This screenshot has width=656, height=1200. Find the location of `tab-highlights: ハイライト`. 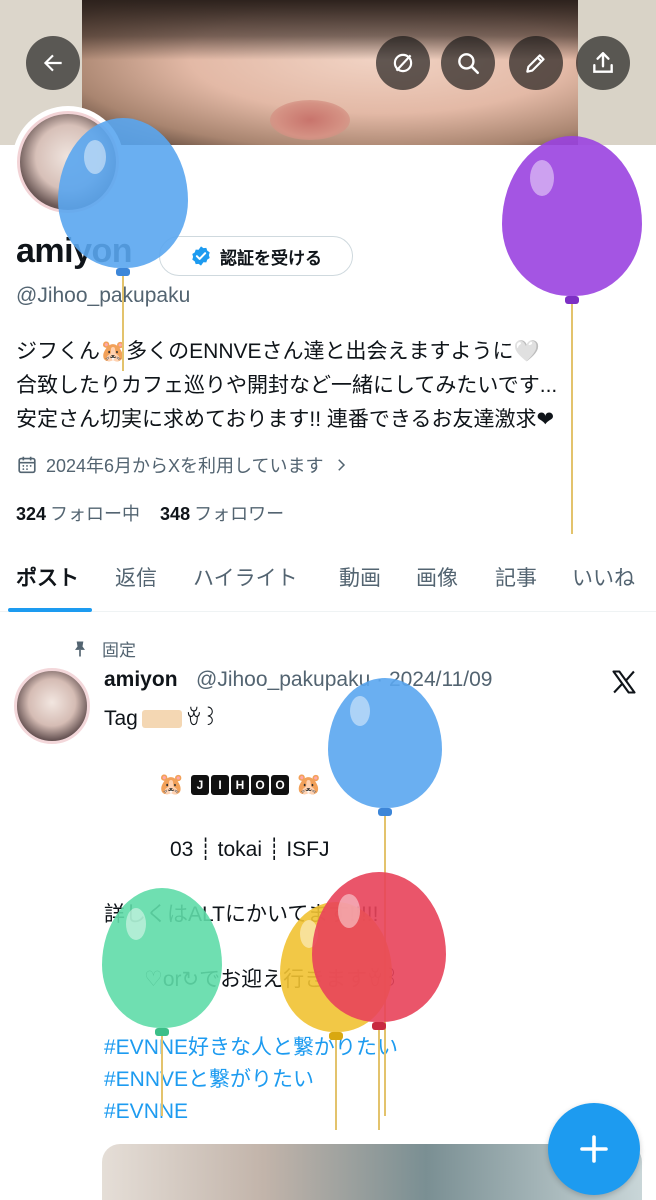

tab-highlights: ハイライト is located at coordinates (245, 577).